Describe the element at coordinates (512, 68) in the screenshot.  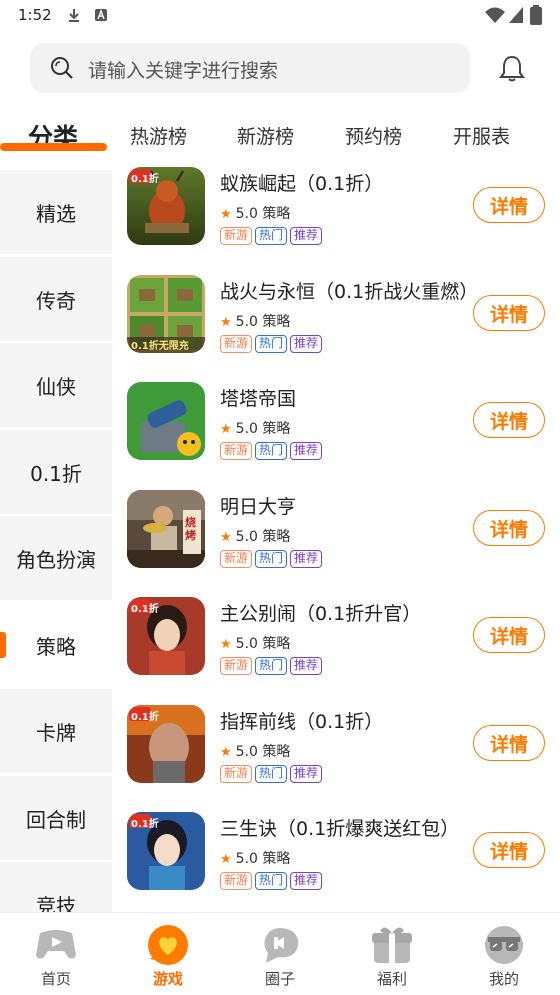
I see `bell-icon` at that location.